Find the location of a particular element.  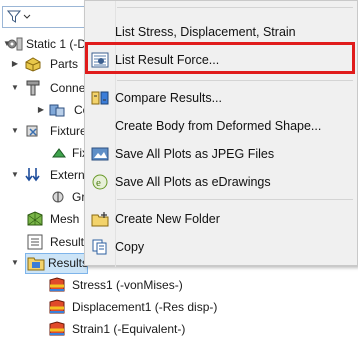

svg-text: e is located at coordinates (98, 183).